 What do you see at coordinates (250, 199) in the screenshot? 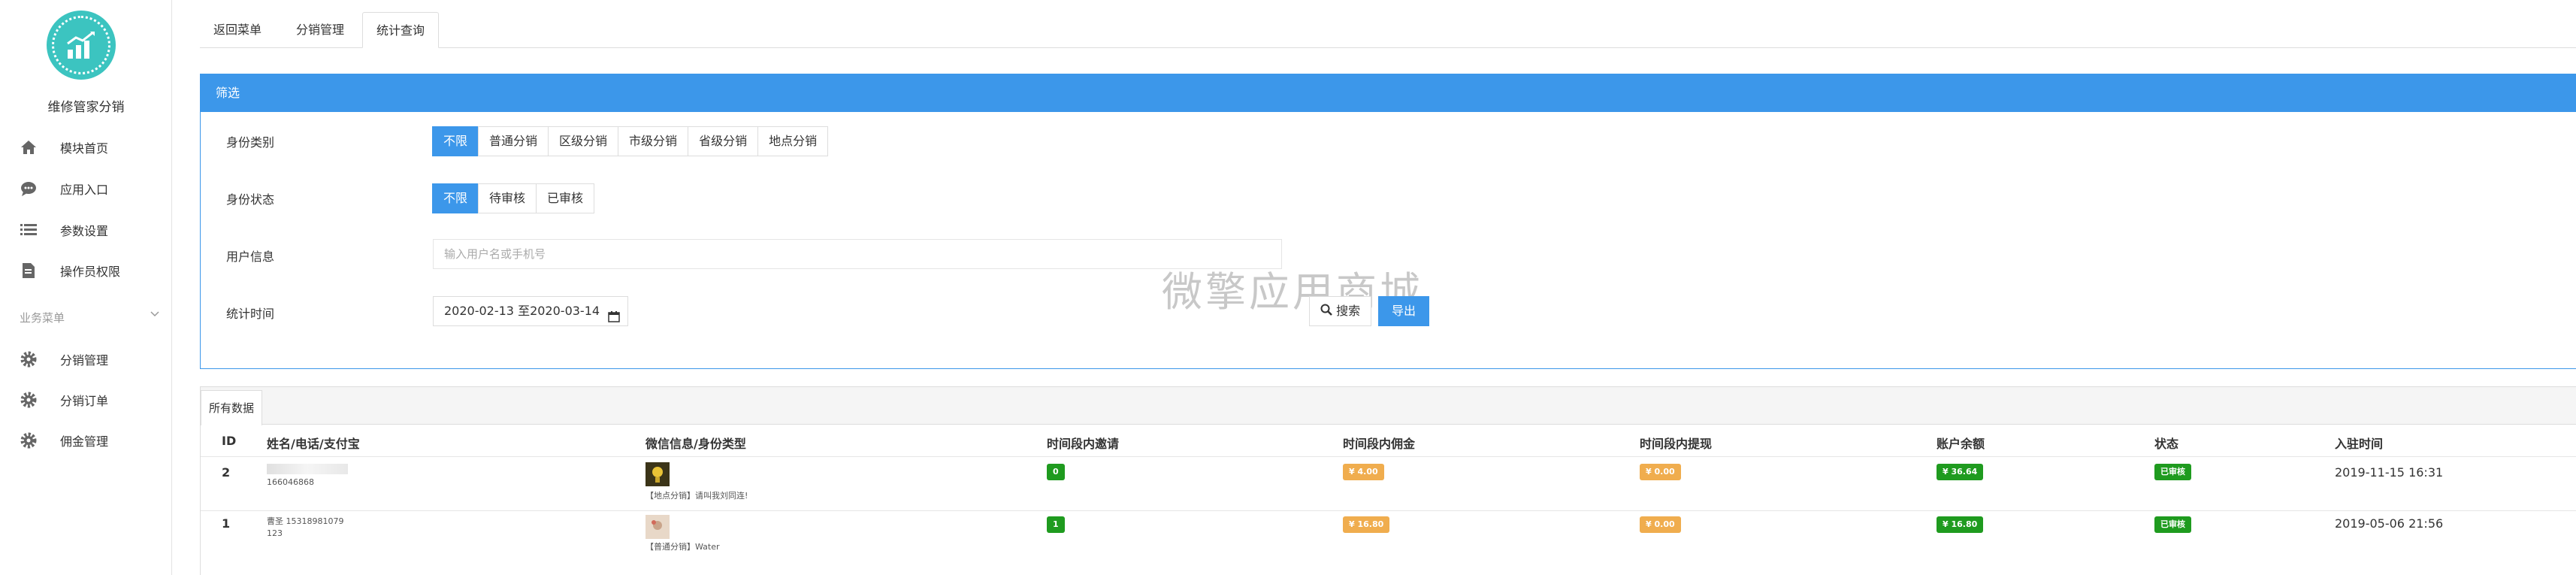
I see `status-label: 身份状态` at bounding box center [250, 199].